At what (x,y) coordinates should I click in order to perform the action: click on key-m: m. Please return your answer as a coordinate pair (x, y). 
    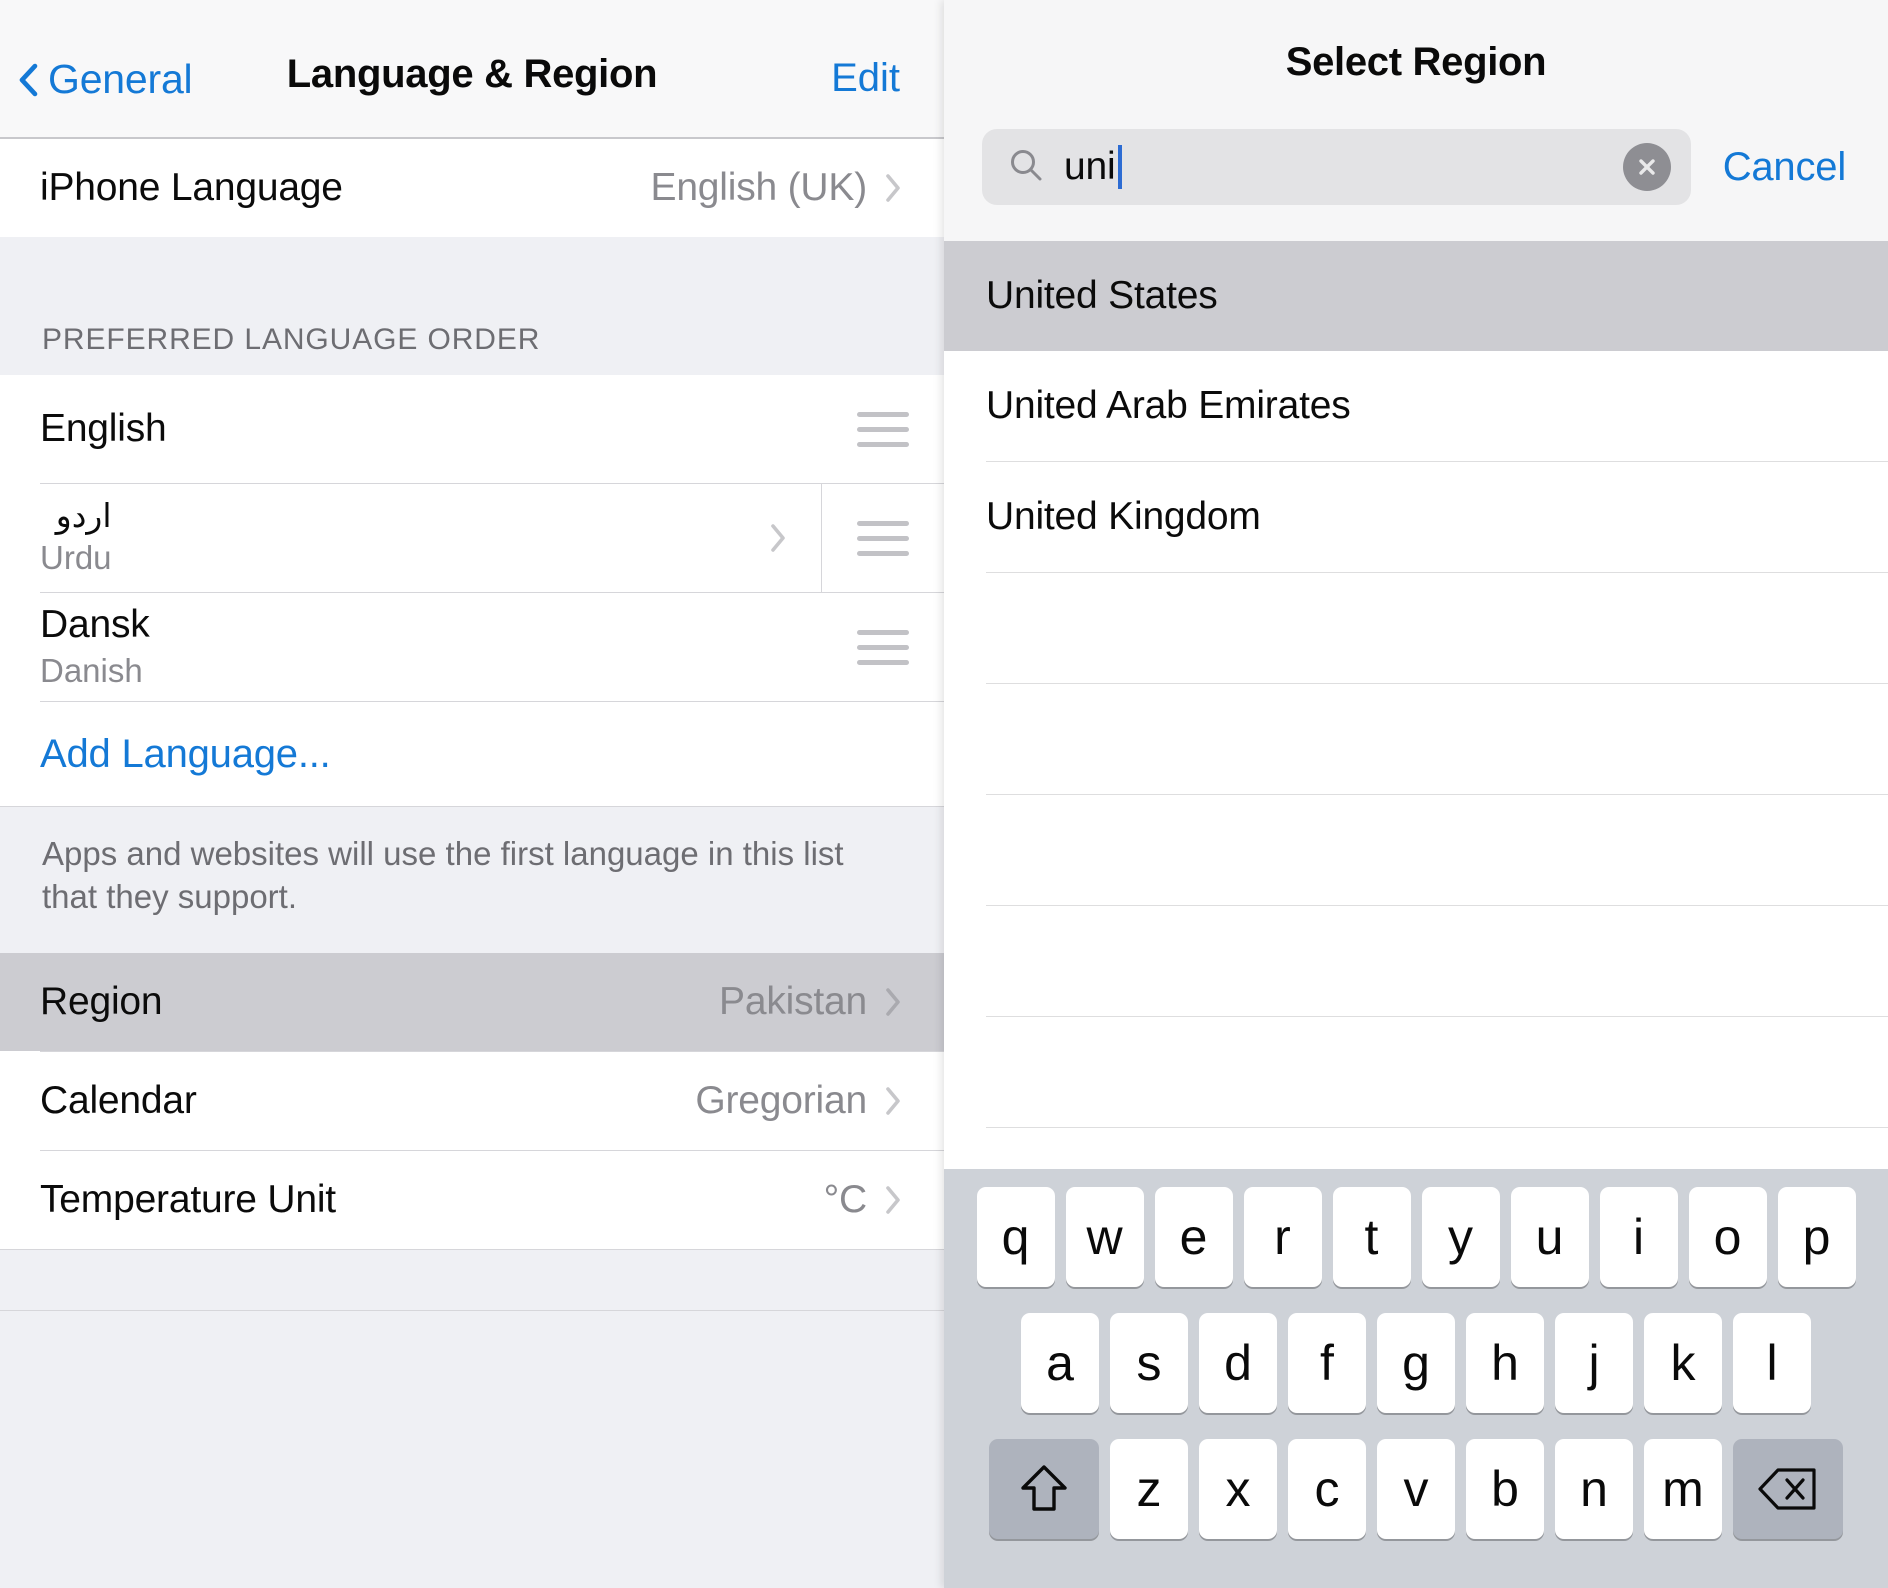
    Looking at the image, I should click on (1683, 1489).